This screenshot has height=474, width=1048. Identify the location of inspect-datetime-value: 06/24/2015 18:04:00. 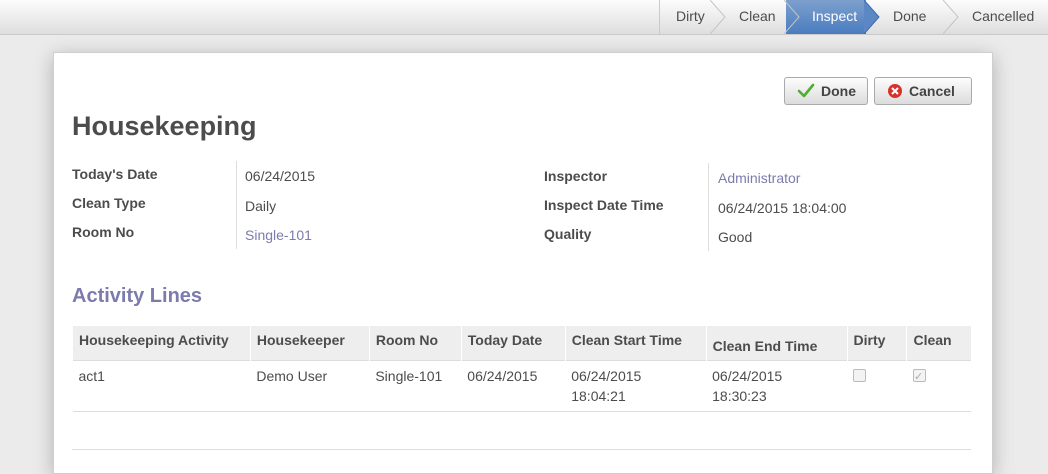
(782, 208).